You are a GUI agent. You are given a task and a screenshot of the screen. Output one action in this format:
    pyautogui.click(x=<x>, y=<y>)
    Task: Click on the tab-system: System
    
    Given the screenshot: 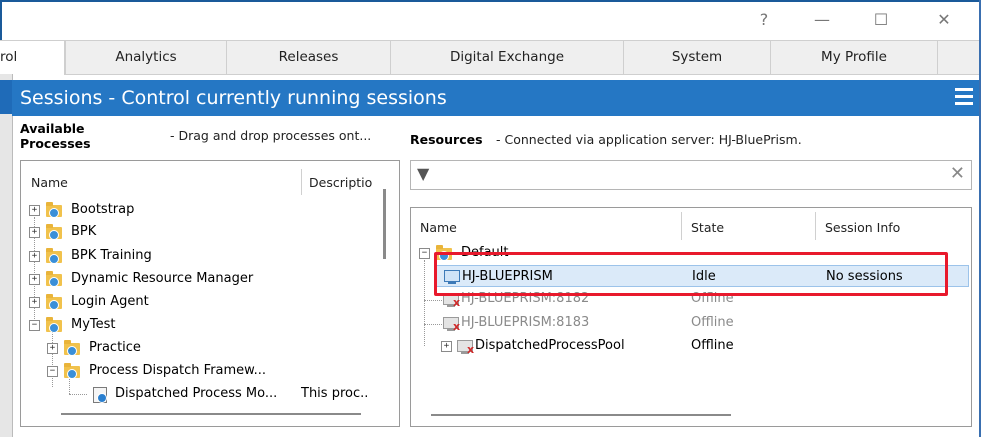 What is the action you would take?
    pyautogui.click(x=696, y=57)
    